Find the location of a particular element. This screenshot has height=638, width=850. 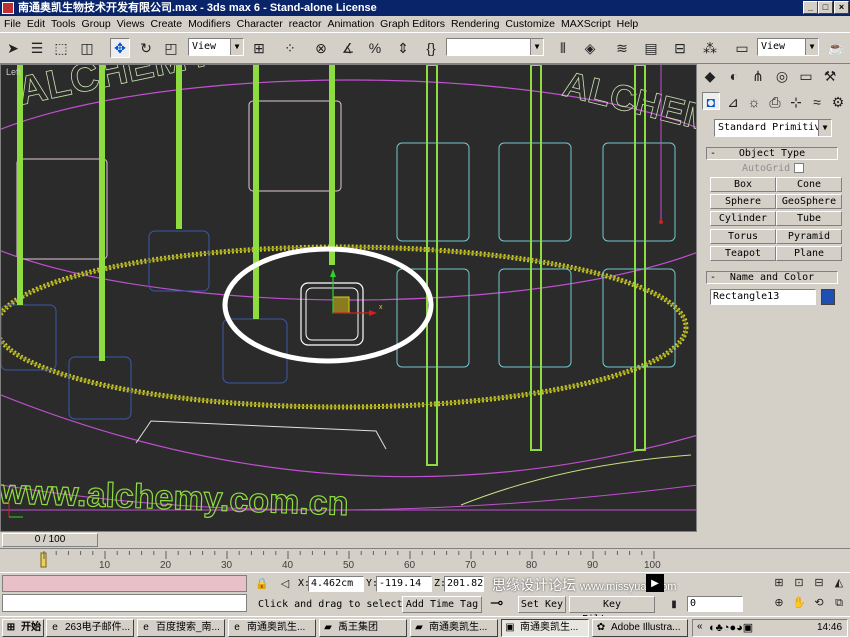

rect-selection-icon: ⬚ is located at coordinates (61, 48).